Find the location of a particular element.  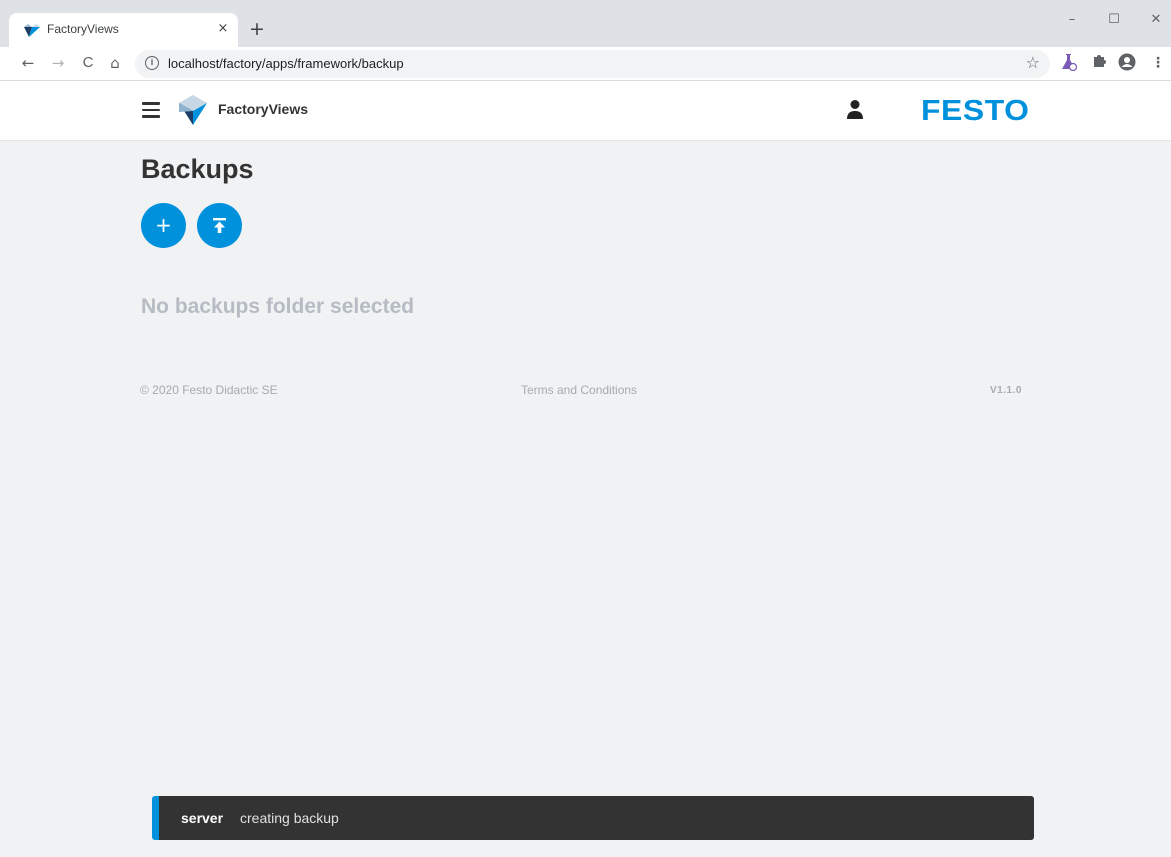

browser-menu-icon: ⋮ is located at coordinates (1158, 63).